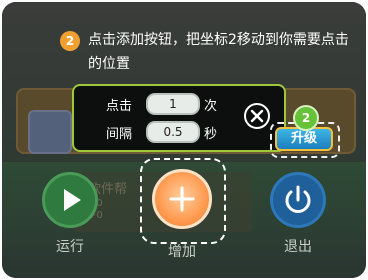  I want to click on click-count-input: 1, so click(173, 104).